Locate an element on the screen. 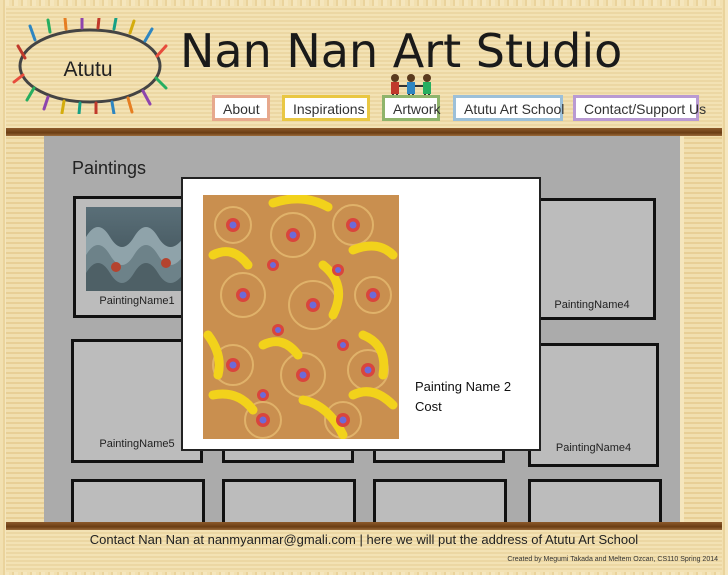  right-border is located at coordinates (703, 329).